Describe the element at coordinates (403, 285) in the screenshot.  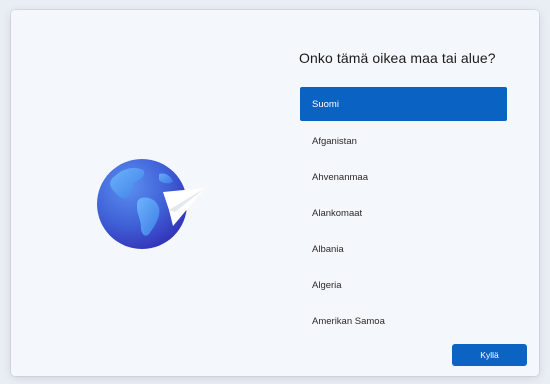
I see `region-option-algeria: Algeria` at that location.